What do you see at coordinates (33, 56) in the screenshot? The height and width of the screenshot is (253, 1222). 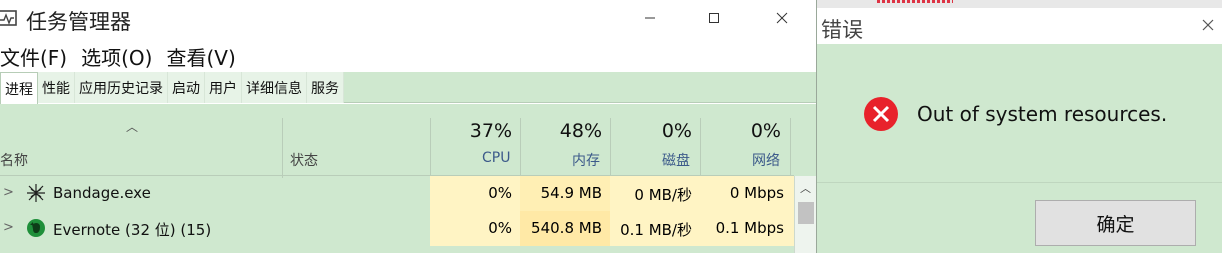 I see `menu-file: 文件(F)` at bounding box center [33, 56].